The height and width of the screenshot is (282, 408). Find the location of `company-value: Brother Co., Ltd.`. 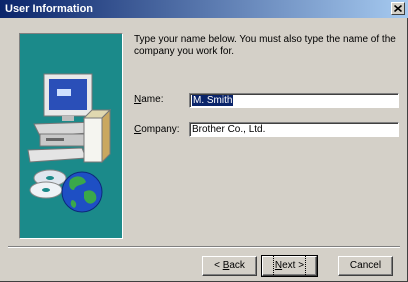

company-value: Brother Co., Ltd. is located at coordinates (229, 129).